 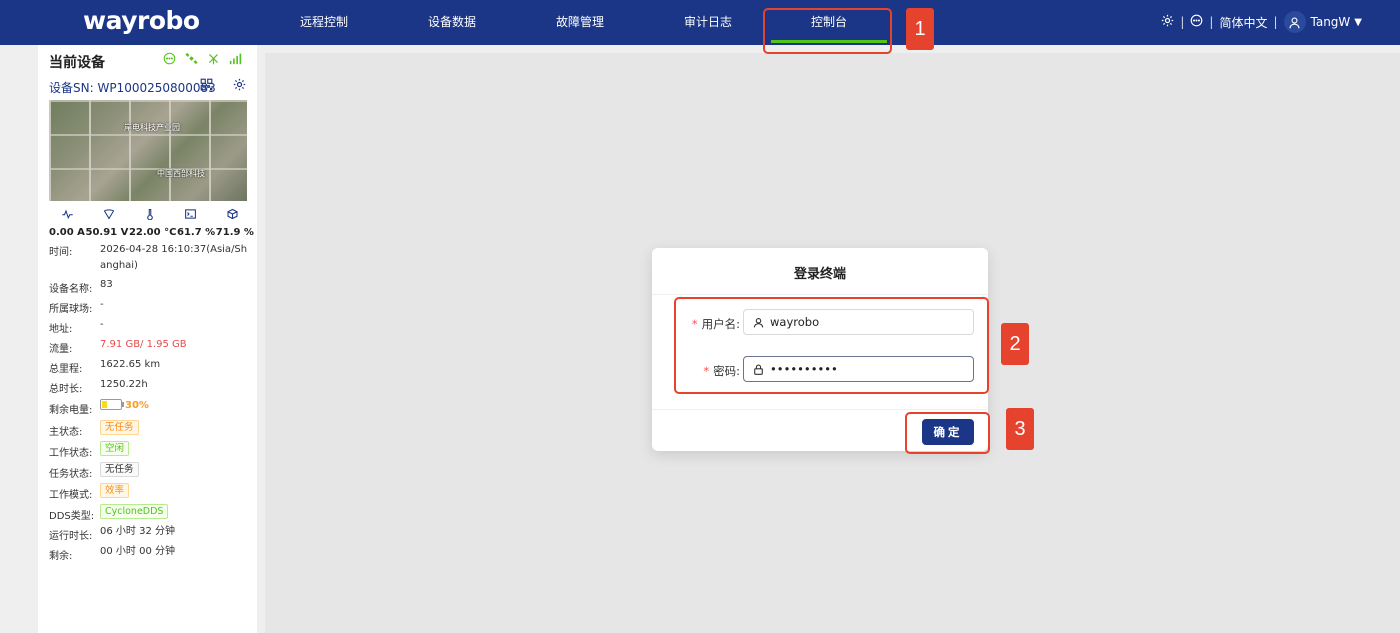 What do you see at coordinates (137, 405) in the screenshot?
I see `battery-value: 30%` at bounding box center [137, 405].